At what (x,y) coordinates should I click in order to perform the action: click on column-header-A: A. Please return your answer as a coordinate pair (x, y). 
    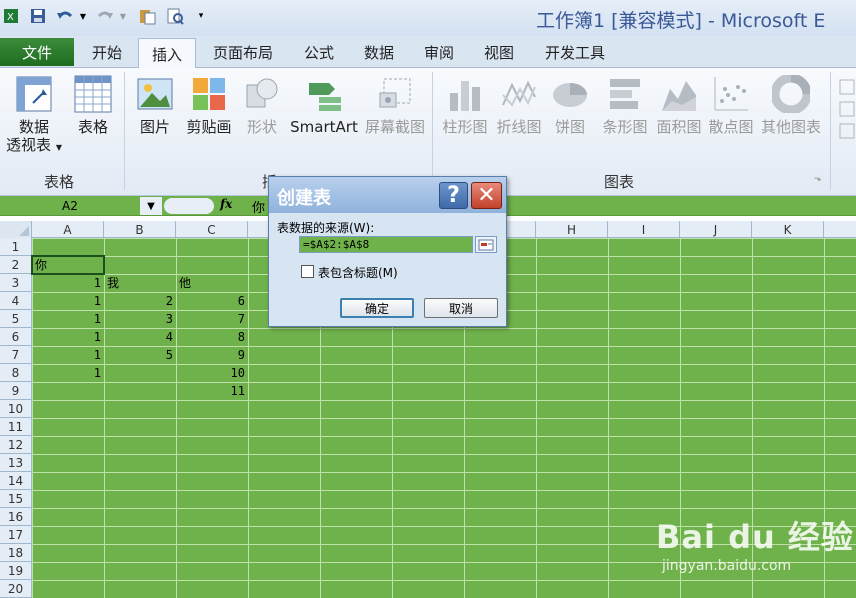
    Looking at the image, I should click on (68, 229).